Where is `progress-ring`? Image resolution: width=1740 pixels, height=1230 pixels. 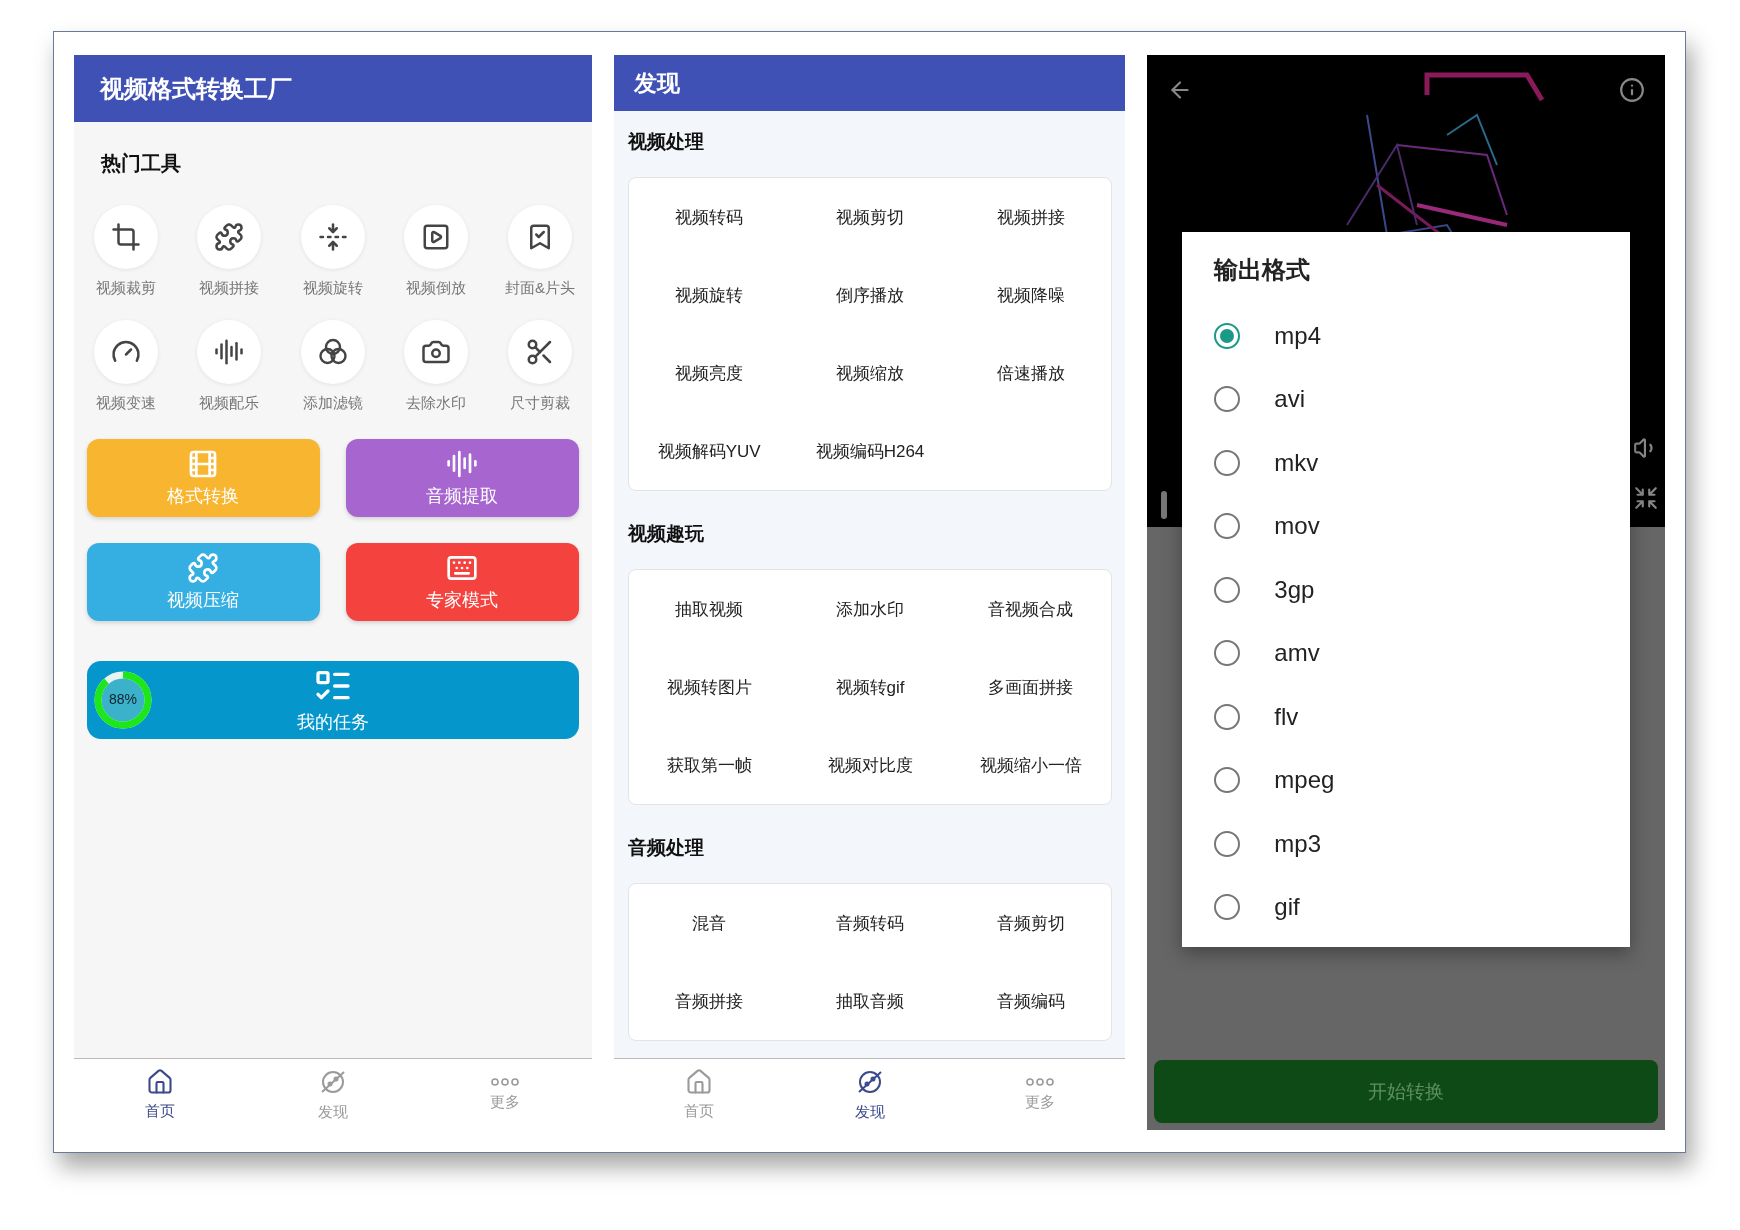
progress-ring is located at coordinates (123, 700).